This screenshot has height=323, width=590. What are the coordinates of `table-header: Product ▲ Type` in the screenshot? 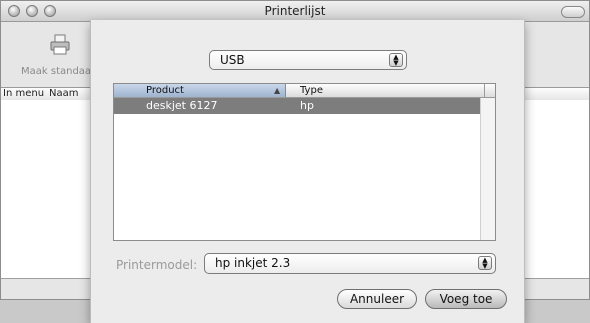 It's located at (304, 91).